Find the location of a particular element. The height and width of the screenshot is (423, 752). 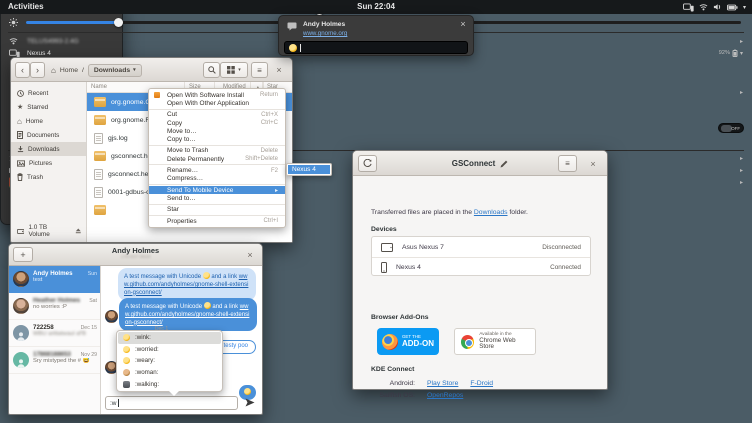

refresh-icon is located at coordinates (367, 163).